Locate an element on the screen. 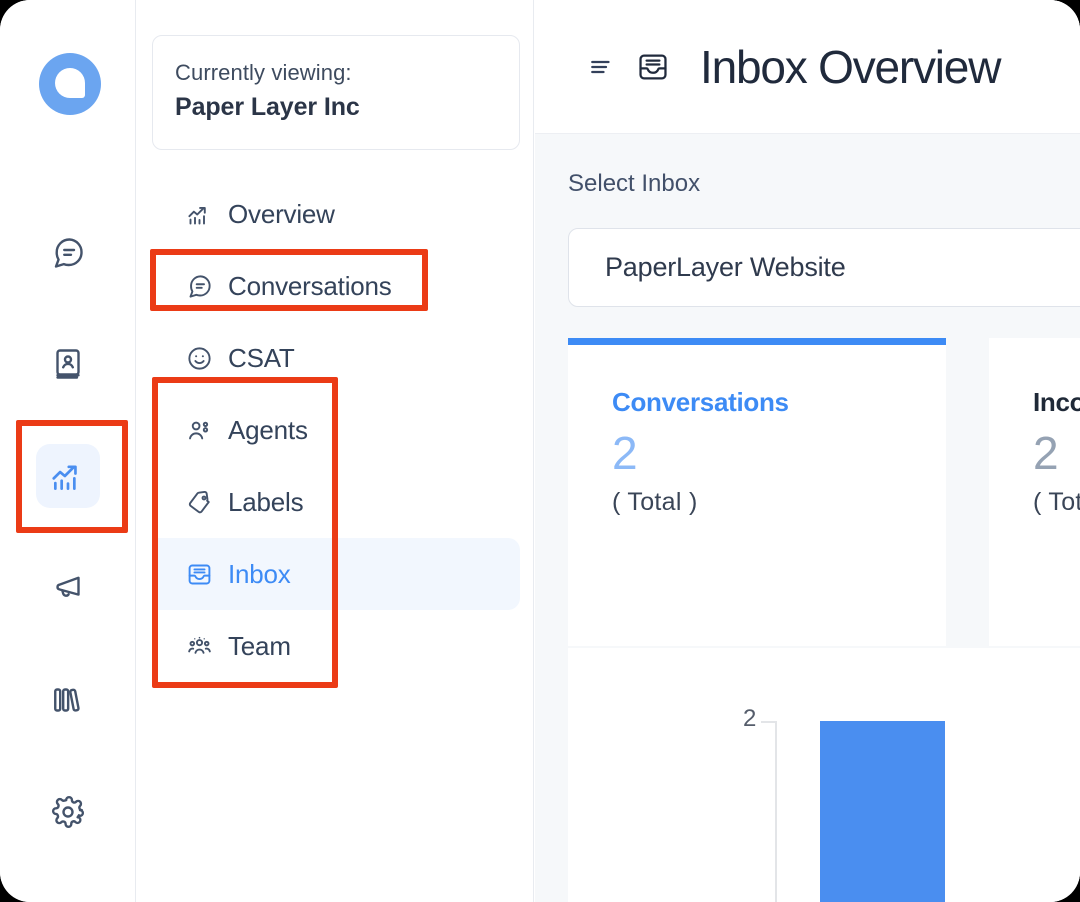 The image size is (1080, 902). rail-item-portal is located at coordinates (68, 700).